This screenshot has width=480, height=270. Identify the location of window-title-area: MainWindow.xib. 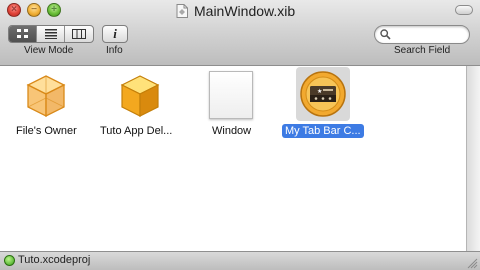
(235, 11).